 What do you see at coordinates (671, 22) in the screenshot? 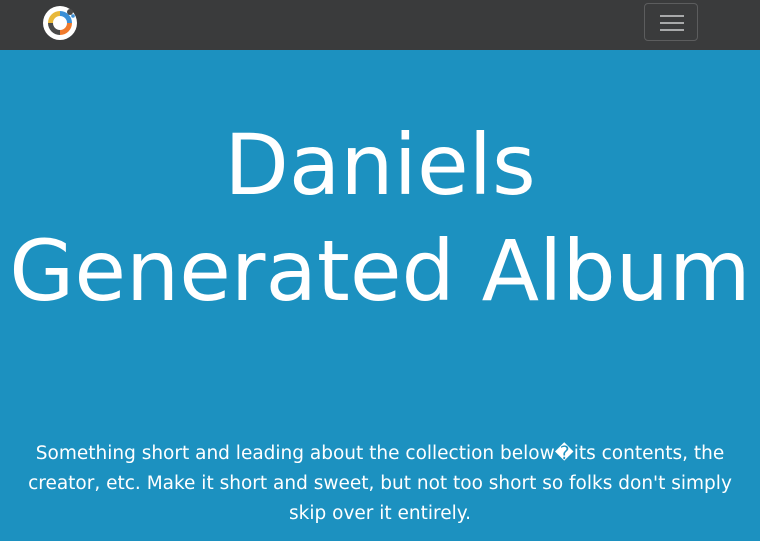
I see `navbar-toggle-button` at bounding box center [671, 22].